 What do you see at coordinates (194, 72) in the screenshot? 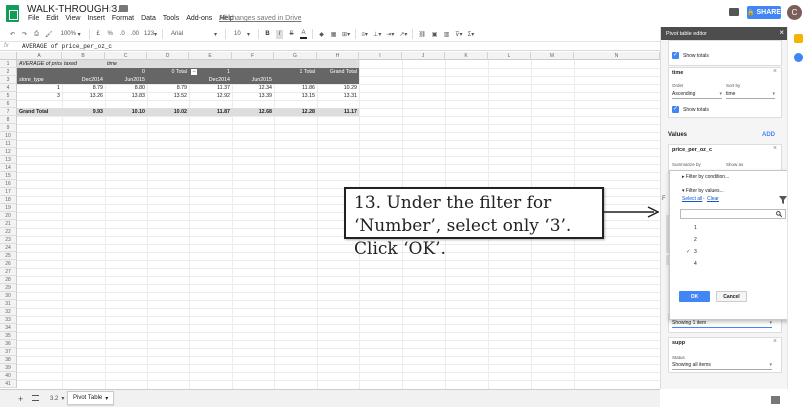
I see `collapse-icon: −` at bounding box center [194, 72].